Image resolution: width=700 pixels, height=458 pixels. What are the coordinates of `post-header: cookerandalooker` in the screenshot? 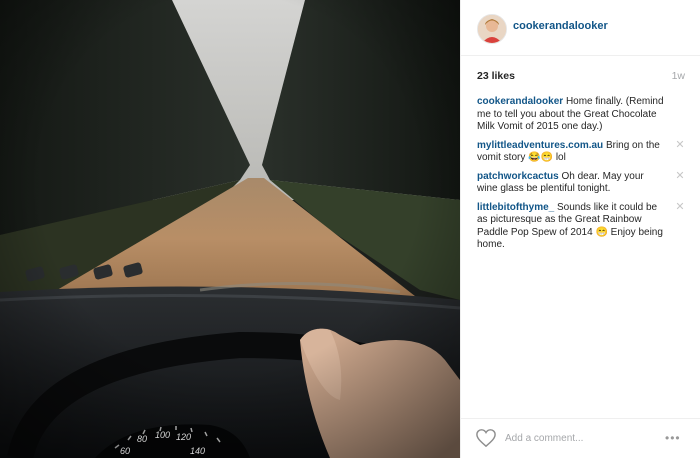 It's located at (580, 28).